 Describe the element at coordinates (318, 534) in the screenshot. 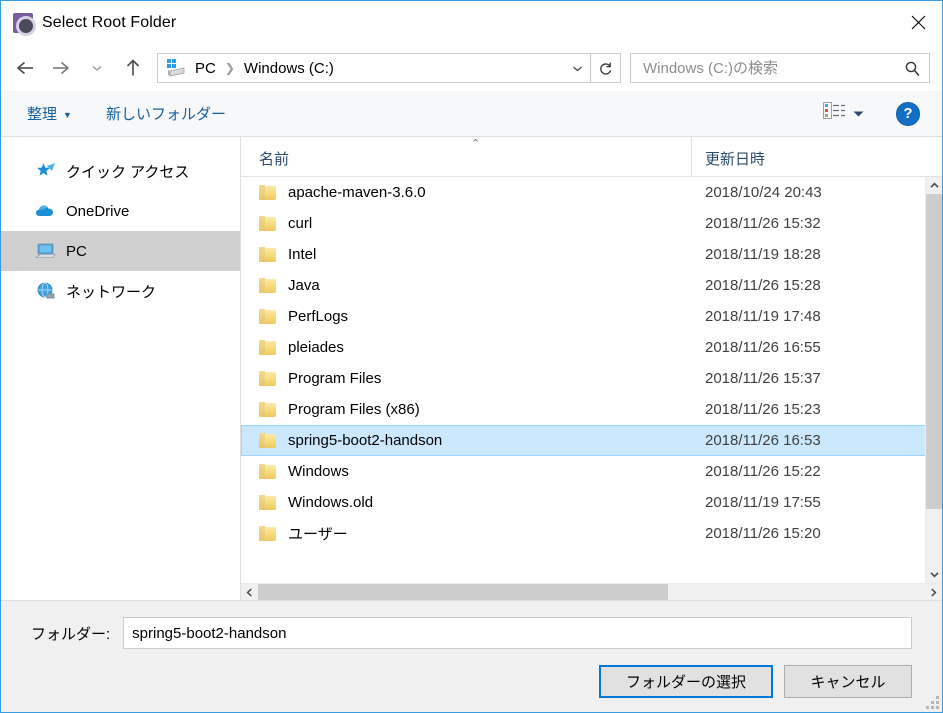

I see `file-row-name-label: ユーザー` at that location.